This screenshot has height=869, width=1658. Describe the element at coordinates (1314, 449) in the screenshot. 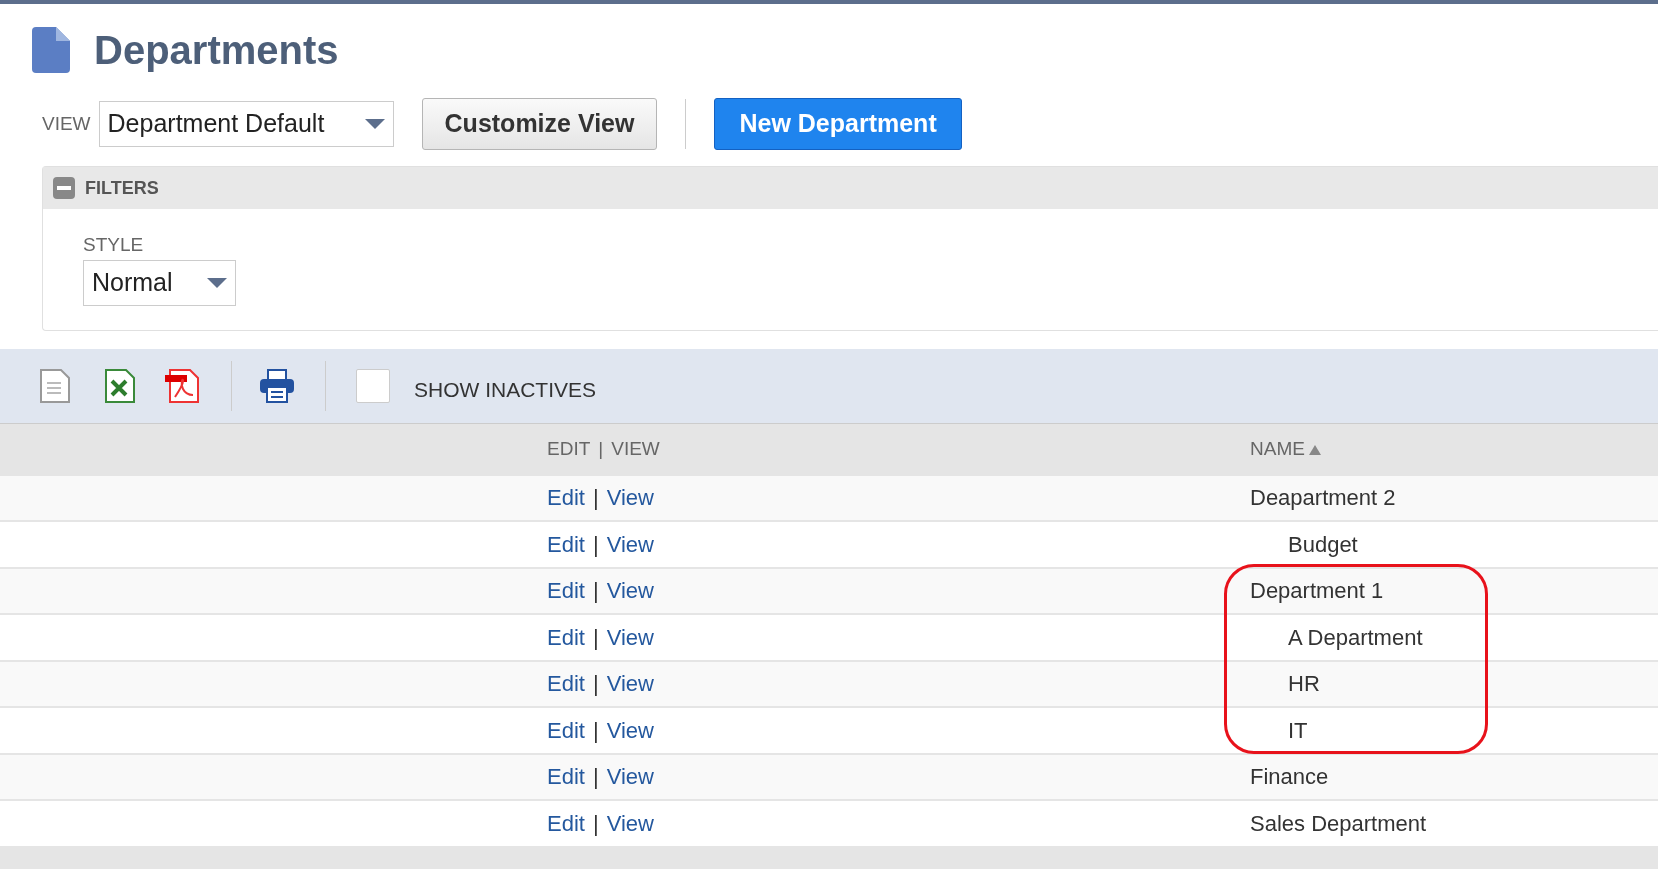

I see `sort-arrow-icon` at that location.